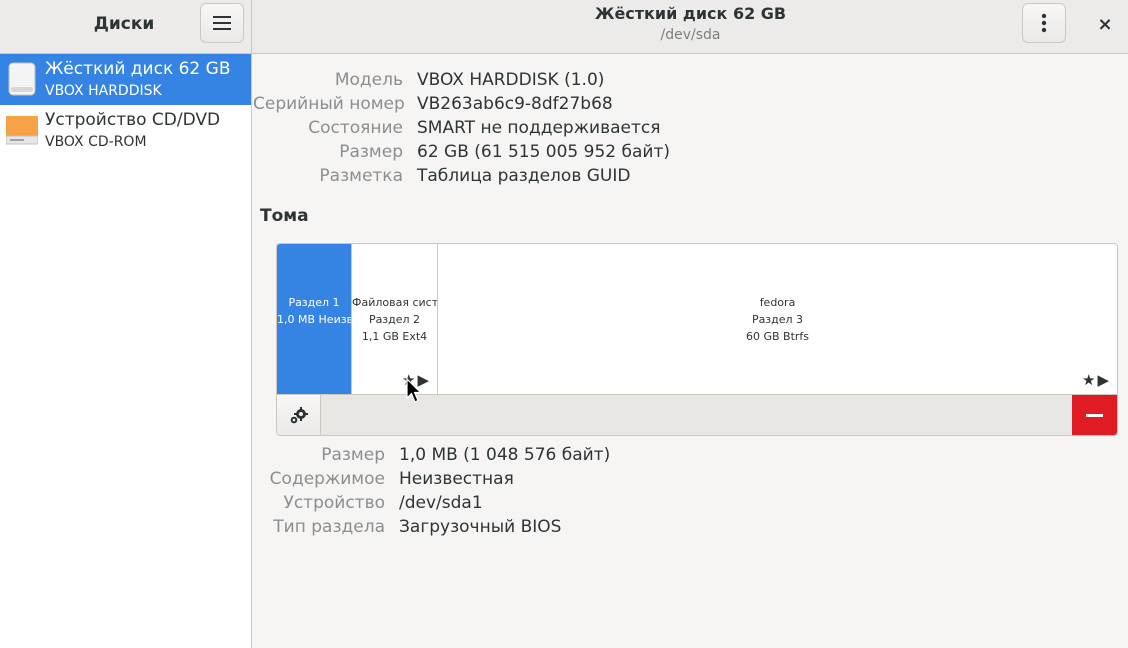 The width and height of the screenshot is (1128, 648). I want to click on partition-2-name: Раздел 2, so click(394, 319).